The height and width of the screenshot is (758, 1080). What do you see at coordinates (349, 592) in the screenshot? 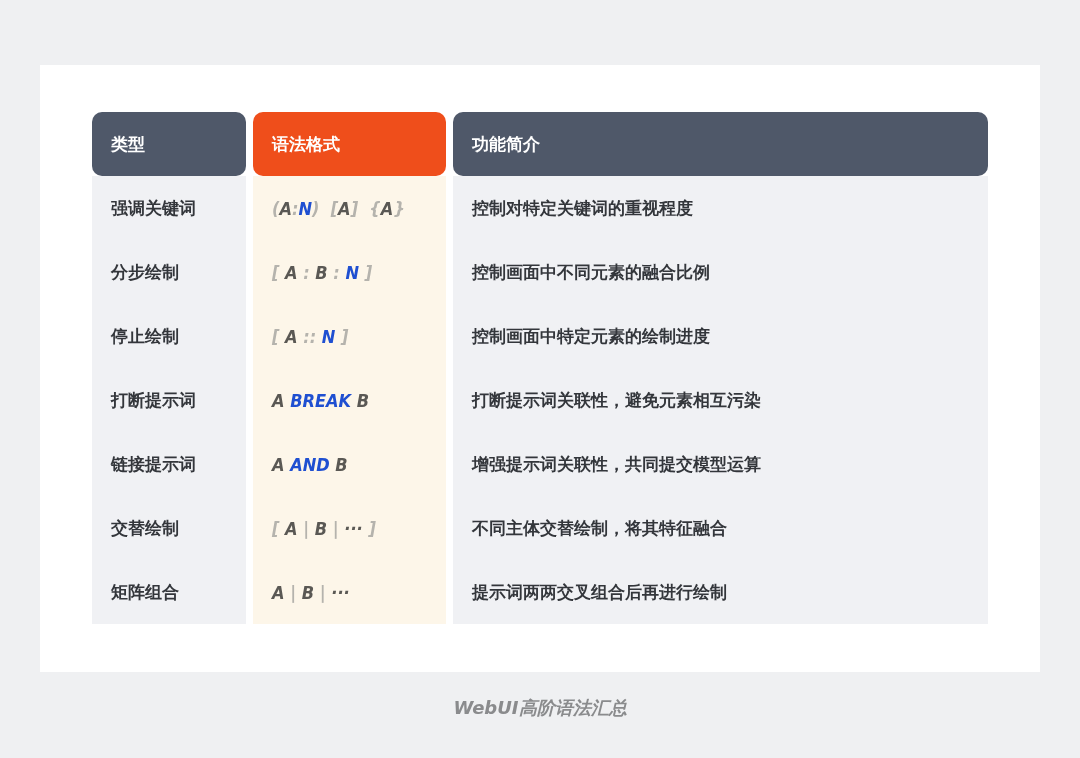
I see `syntax-cell: A | B | ···` at bounding box center [349, 592].